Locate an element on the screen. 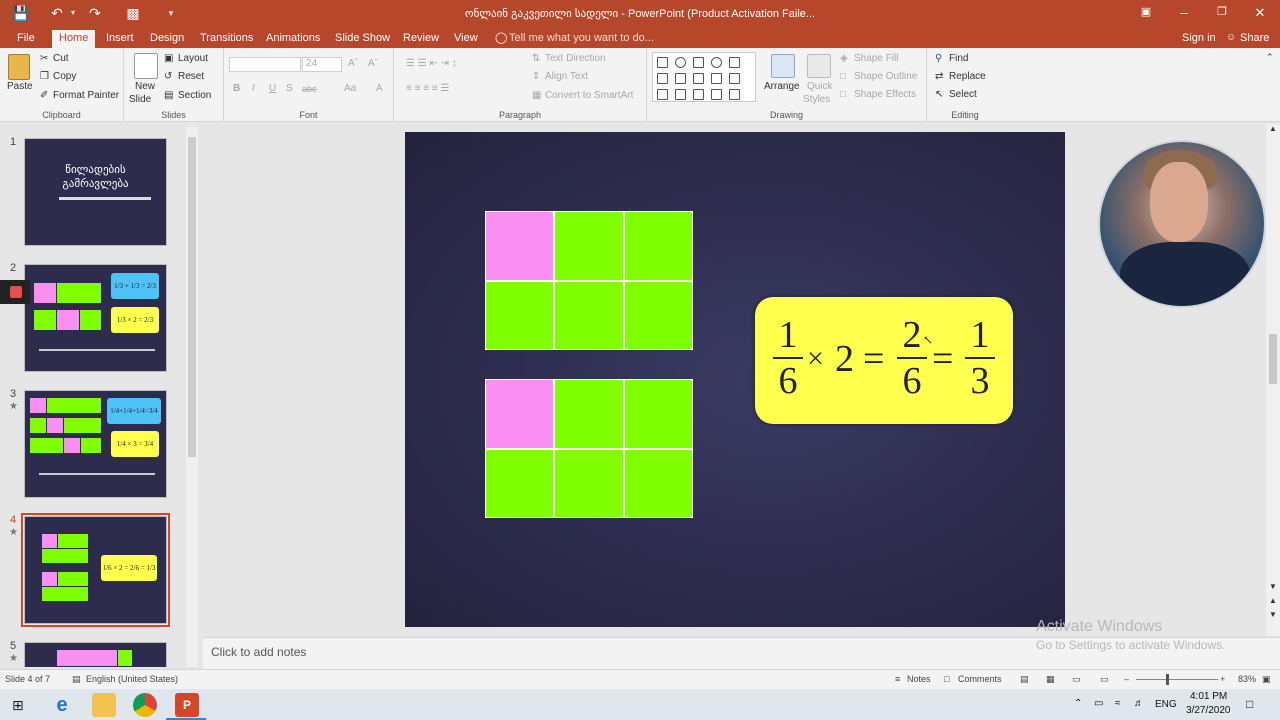  minimize-icon: – is located at coordinates (1184, 12).